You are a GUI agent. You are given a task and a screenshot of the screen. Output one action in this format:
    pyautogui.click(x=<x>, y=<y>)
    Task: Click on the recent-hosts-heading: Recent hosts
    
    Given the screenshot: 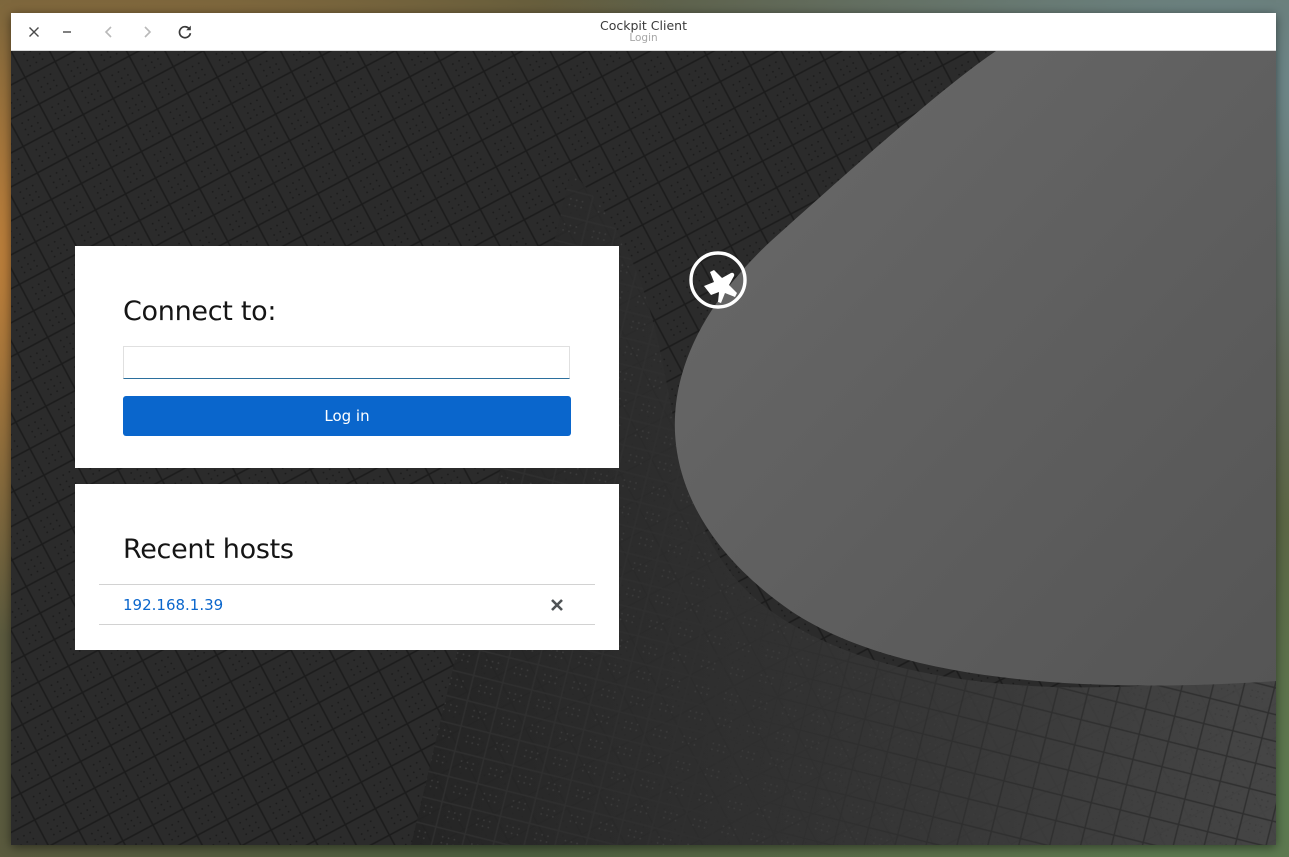 What is the action you would take?
    pyautogui.click(x=208, y=549)
    